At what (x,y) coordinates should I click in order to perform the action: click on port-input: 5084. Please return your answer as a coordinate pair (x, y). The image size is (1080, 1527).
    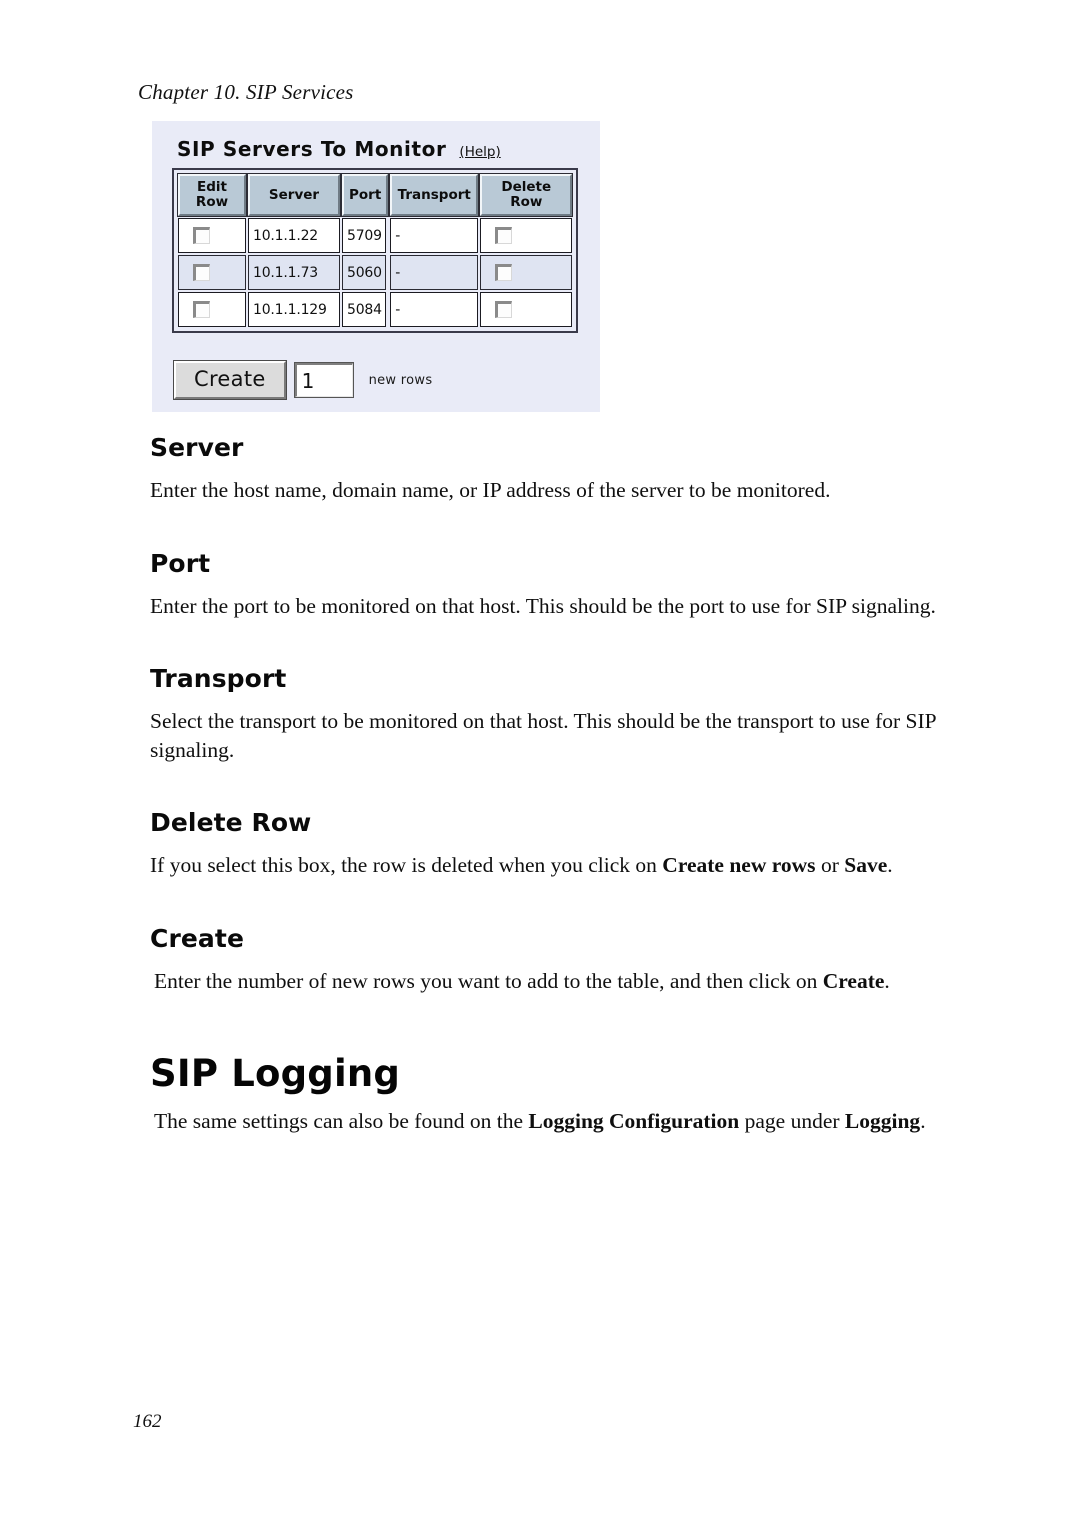
    Looking at the image, I should click on (364, 310).